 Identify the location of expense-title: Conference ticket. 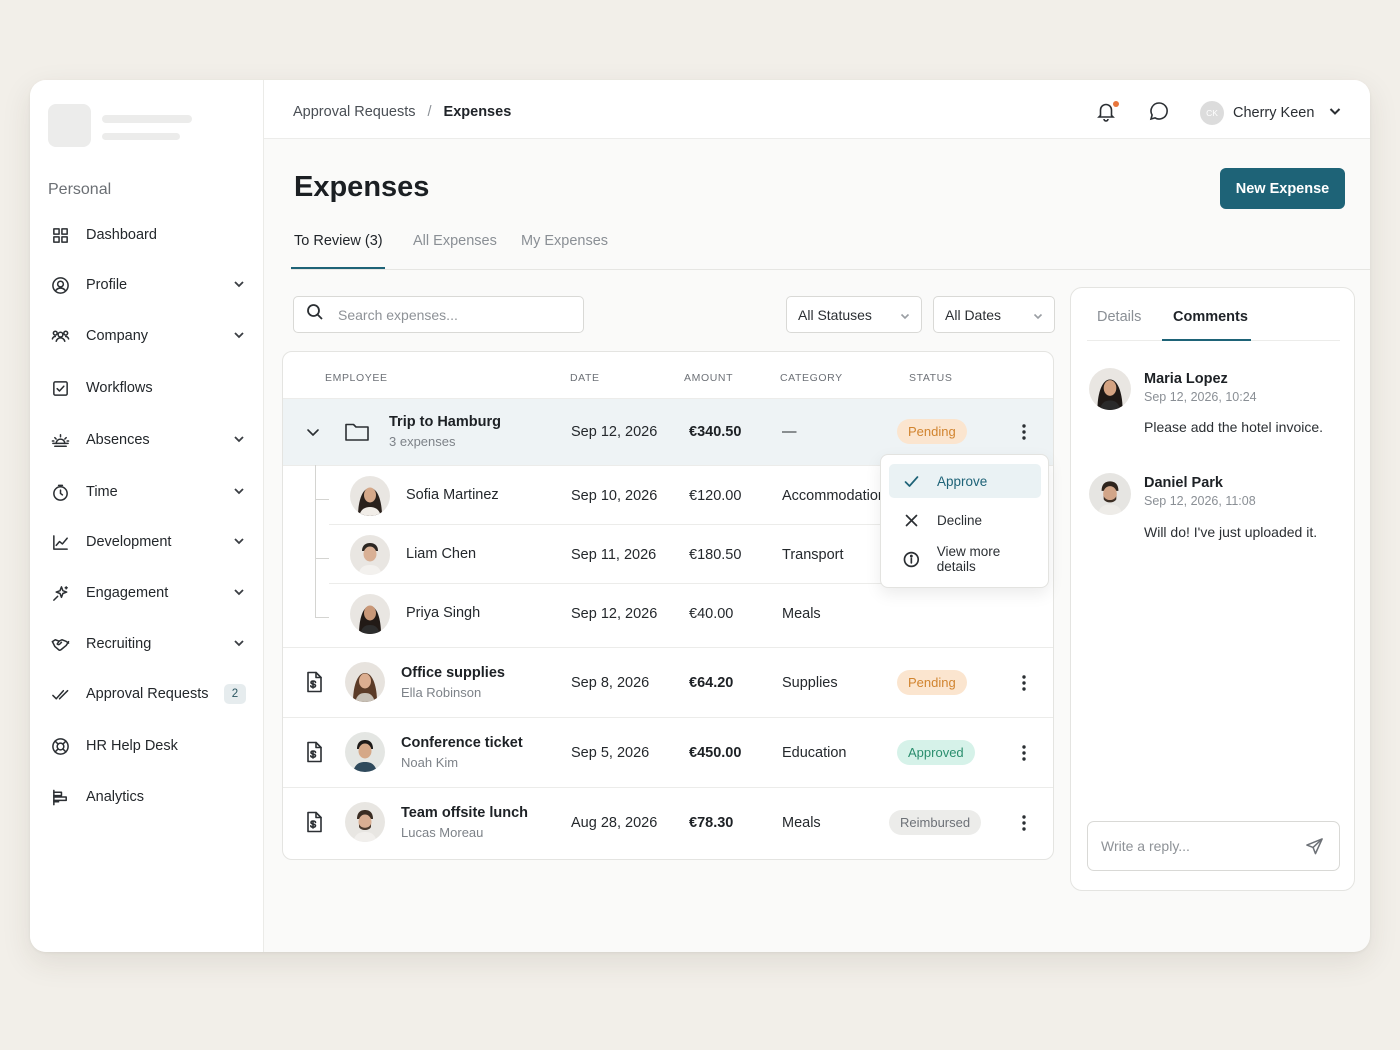
(462, 743).